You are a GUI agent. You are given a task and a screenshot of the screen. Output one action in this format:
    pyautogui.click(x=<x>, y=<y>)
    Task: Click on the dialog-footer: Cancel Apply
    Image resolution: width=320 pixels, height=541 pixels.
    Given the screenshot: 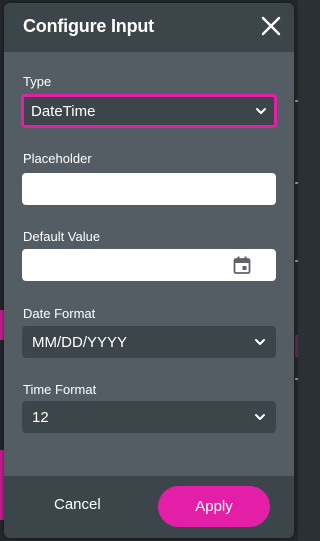 What is the action you would take?
    pyautogui.click(x=149, y=507)
    